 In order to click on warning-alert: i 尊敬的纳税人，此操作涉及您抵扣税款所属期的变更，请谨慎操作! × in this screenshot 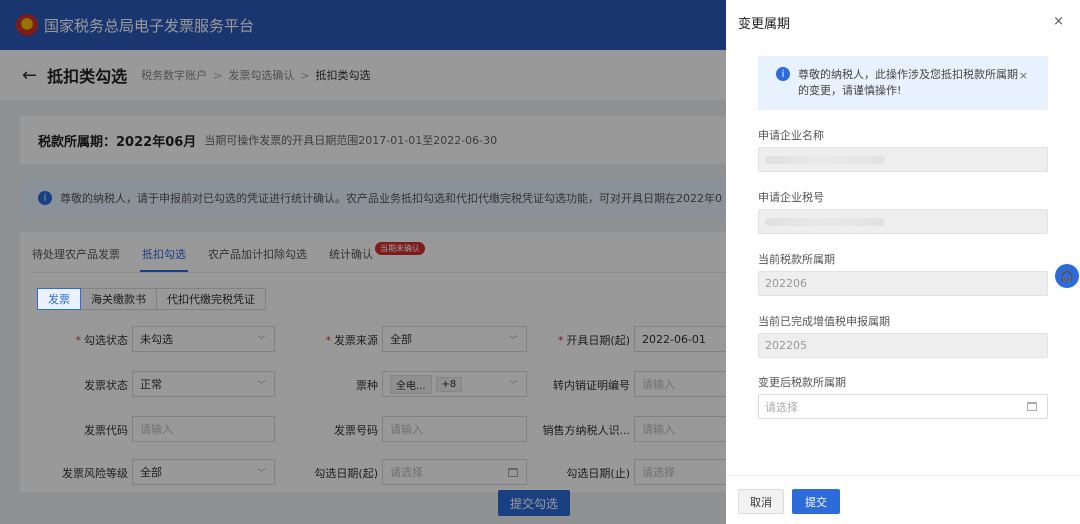, I will do `click(903, 83)`.